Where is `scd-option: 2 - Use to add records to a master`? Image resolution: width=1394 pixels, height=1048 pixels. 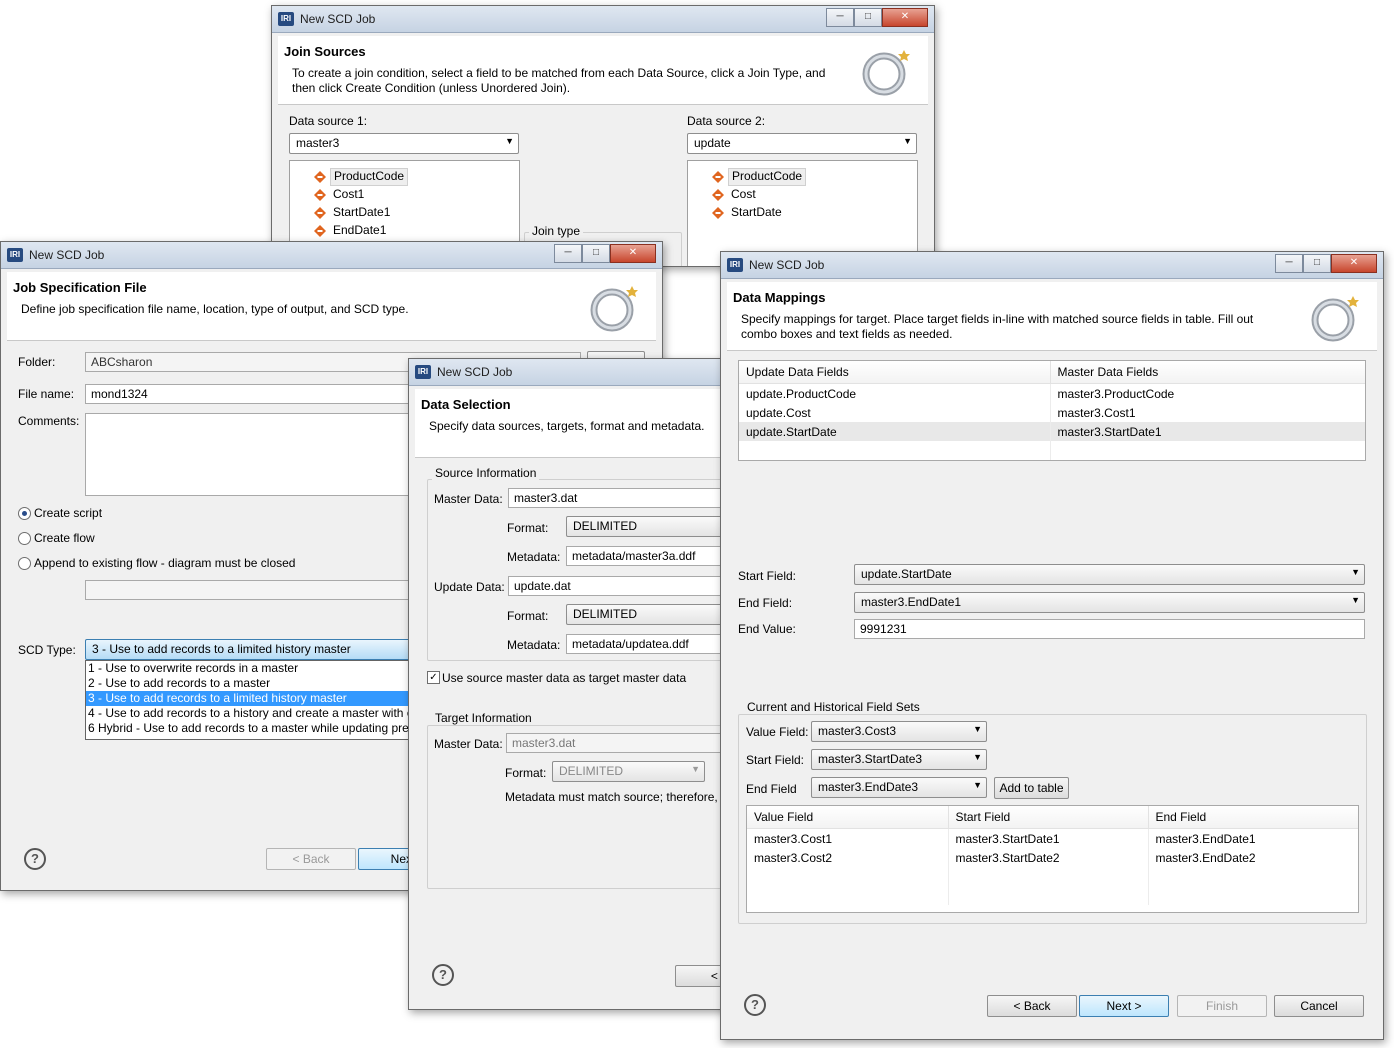
scd-option: 2 - Use to add records to a master is located at coordinates (256, 683).